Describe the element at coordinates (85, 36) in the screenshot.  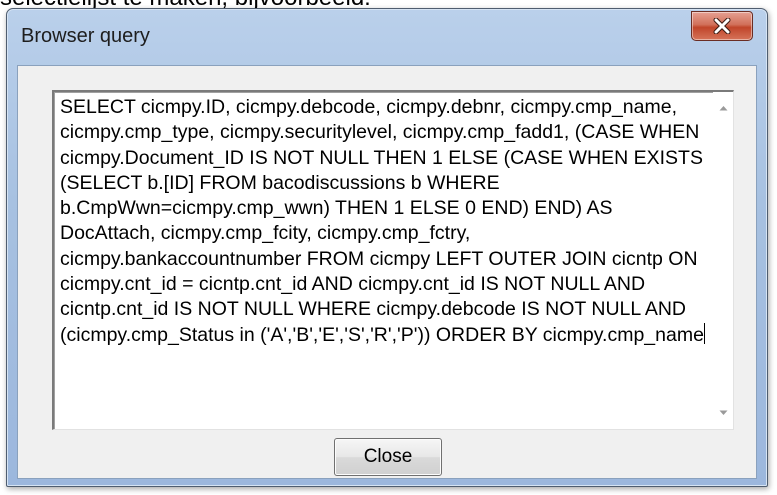
I see `dialog-title: Browser query` at that location.